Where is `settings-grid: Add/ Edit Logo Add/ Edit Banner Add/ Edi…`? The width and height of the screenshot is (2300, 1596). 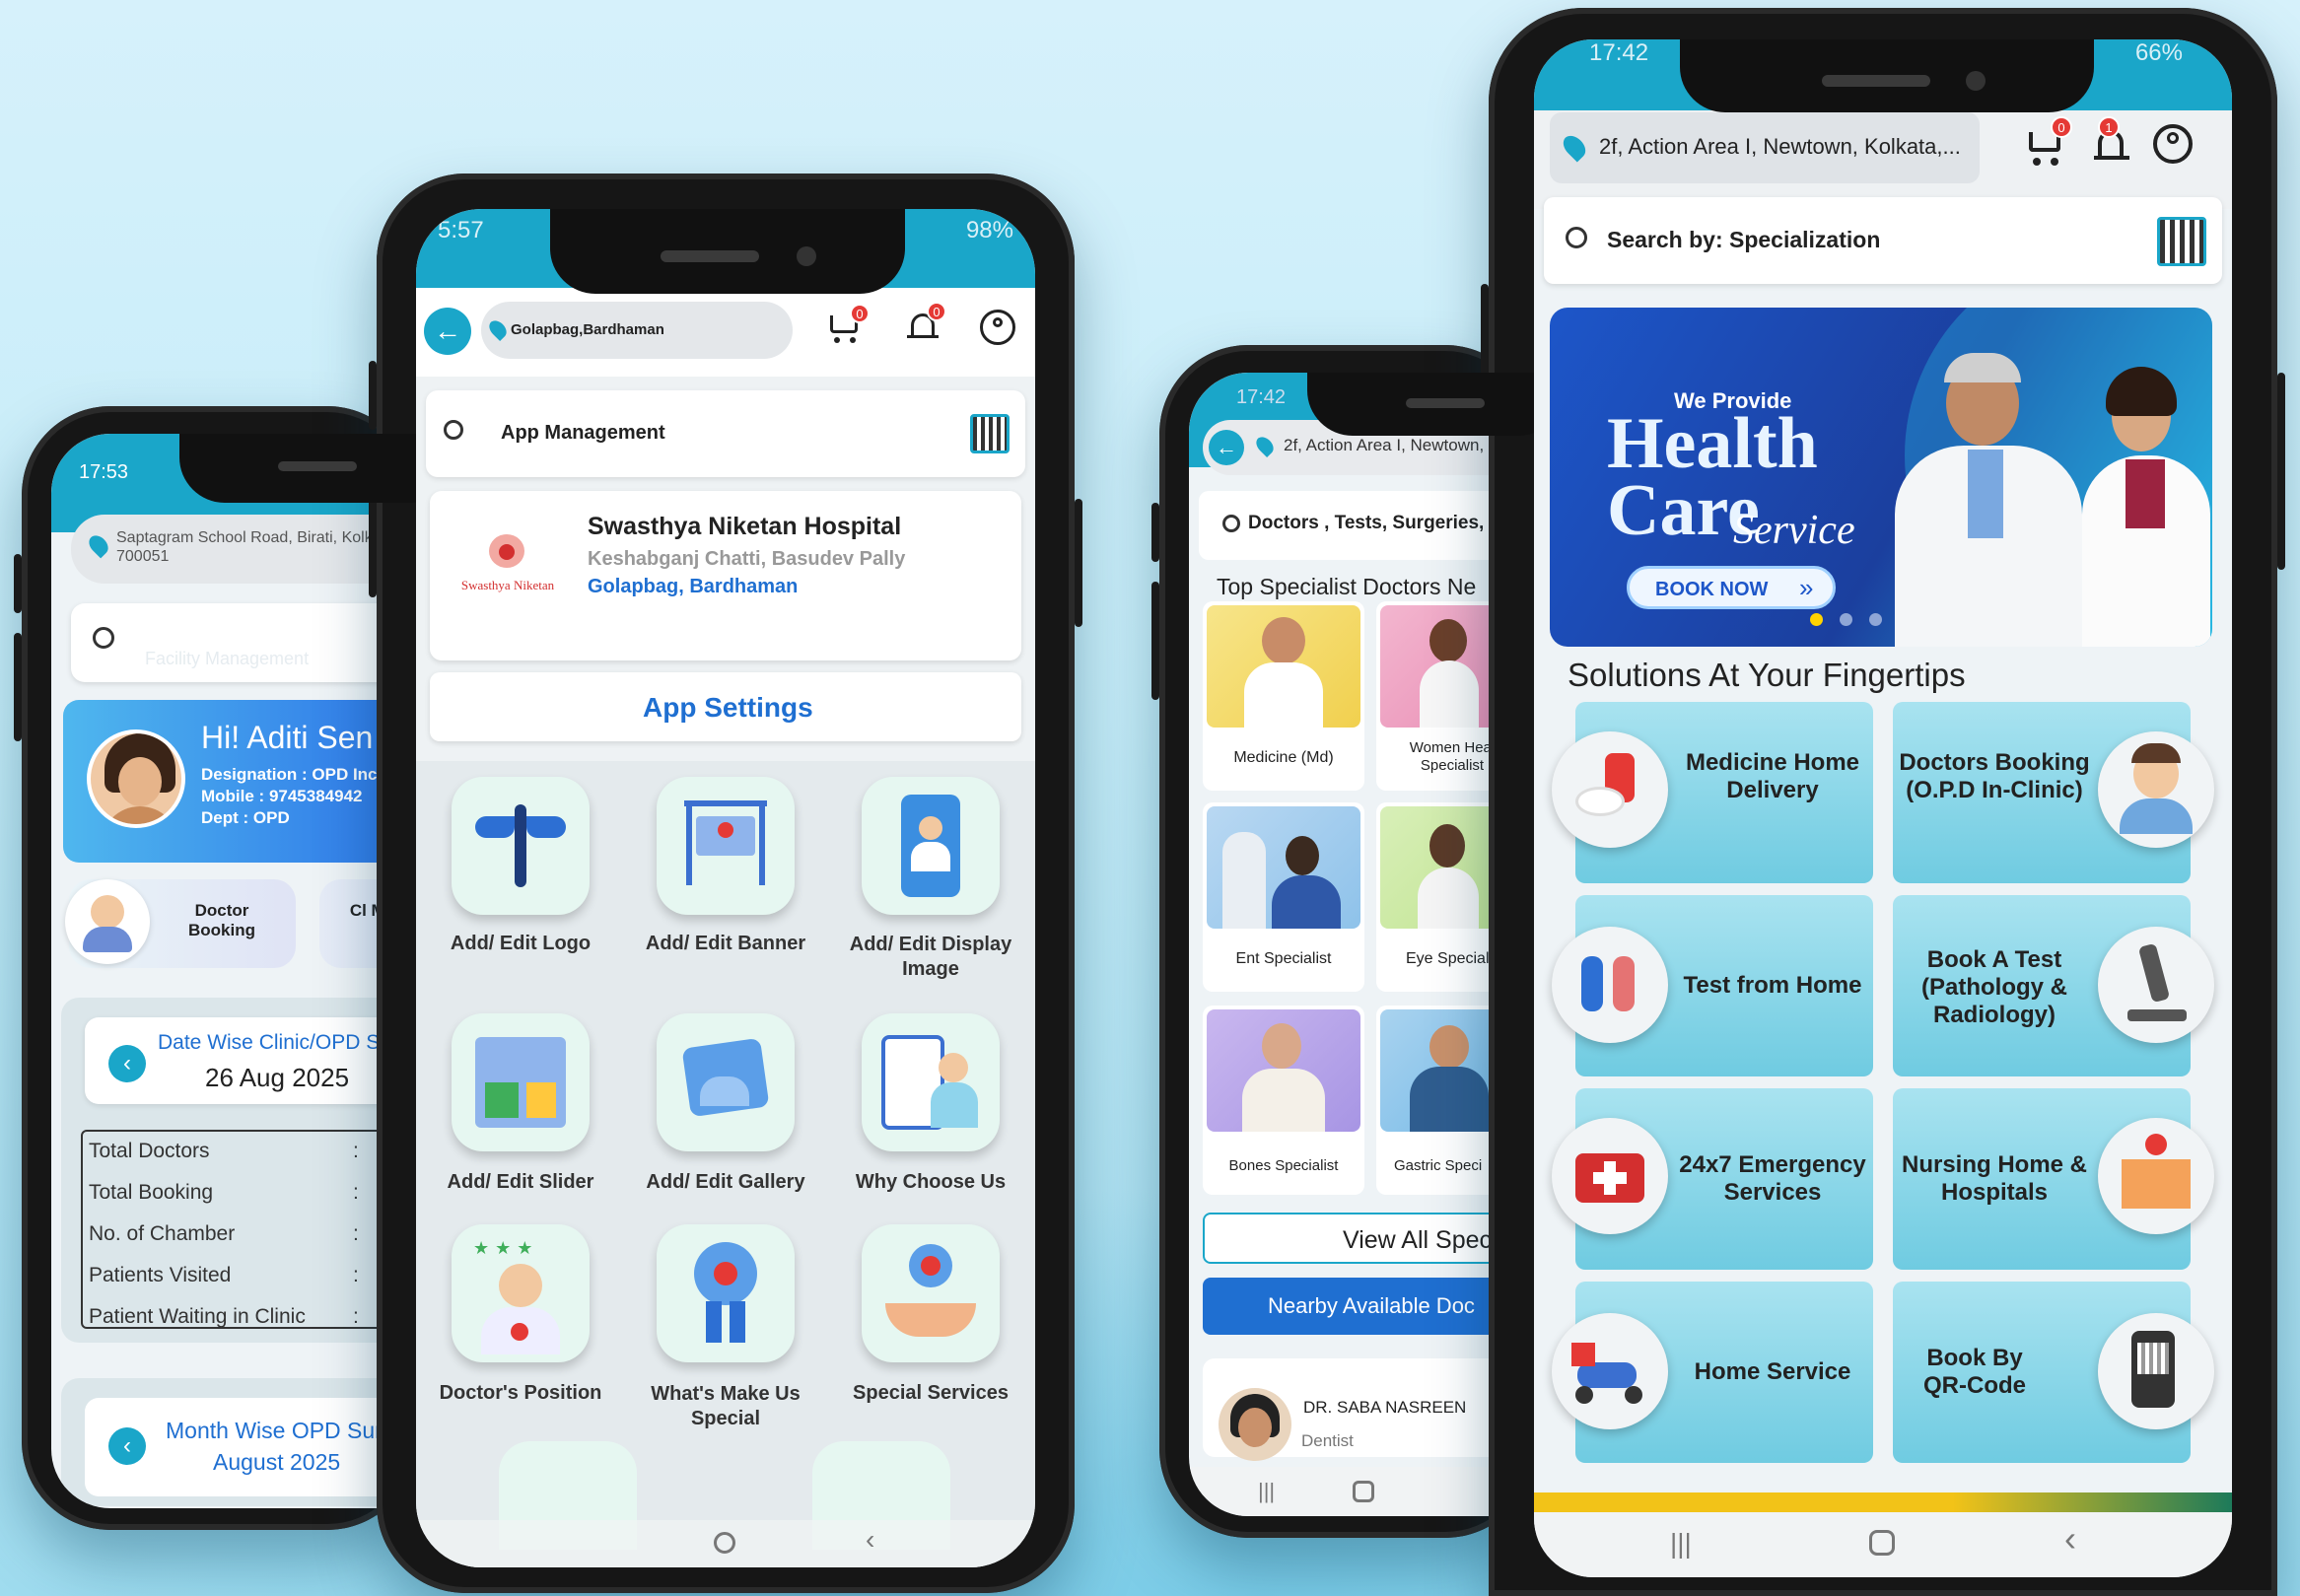 settings-grid: Add/ Edit Logo Add/ Edit Banner Add/ Edi… is located at coordinates (725, 1164).